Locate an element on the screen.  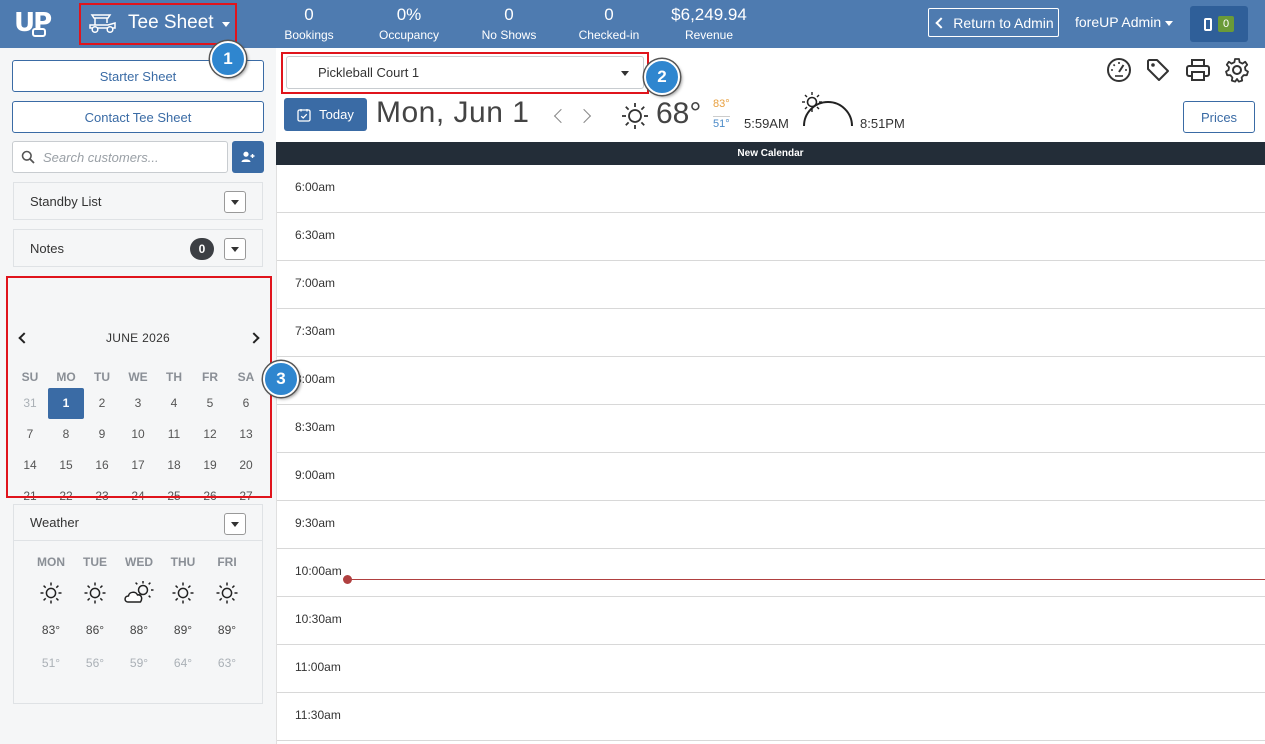
next-day-button is located at coordinates (585, 116).